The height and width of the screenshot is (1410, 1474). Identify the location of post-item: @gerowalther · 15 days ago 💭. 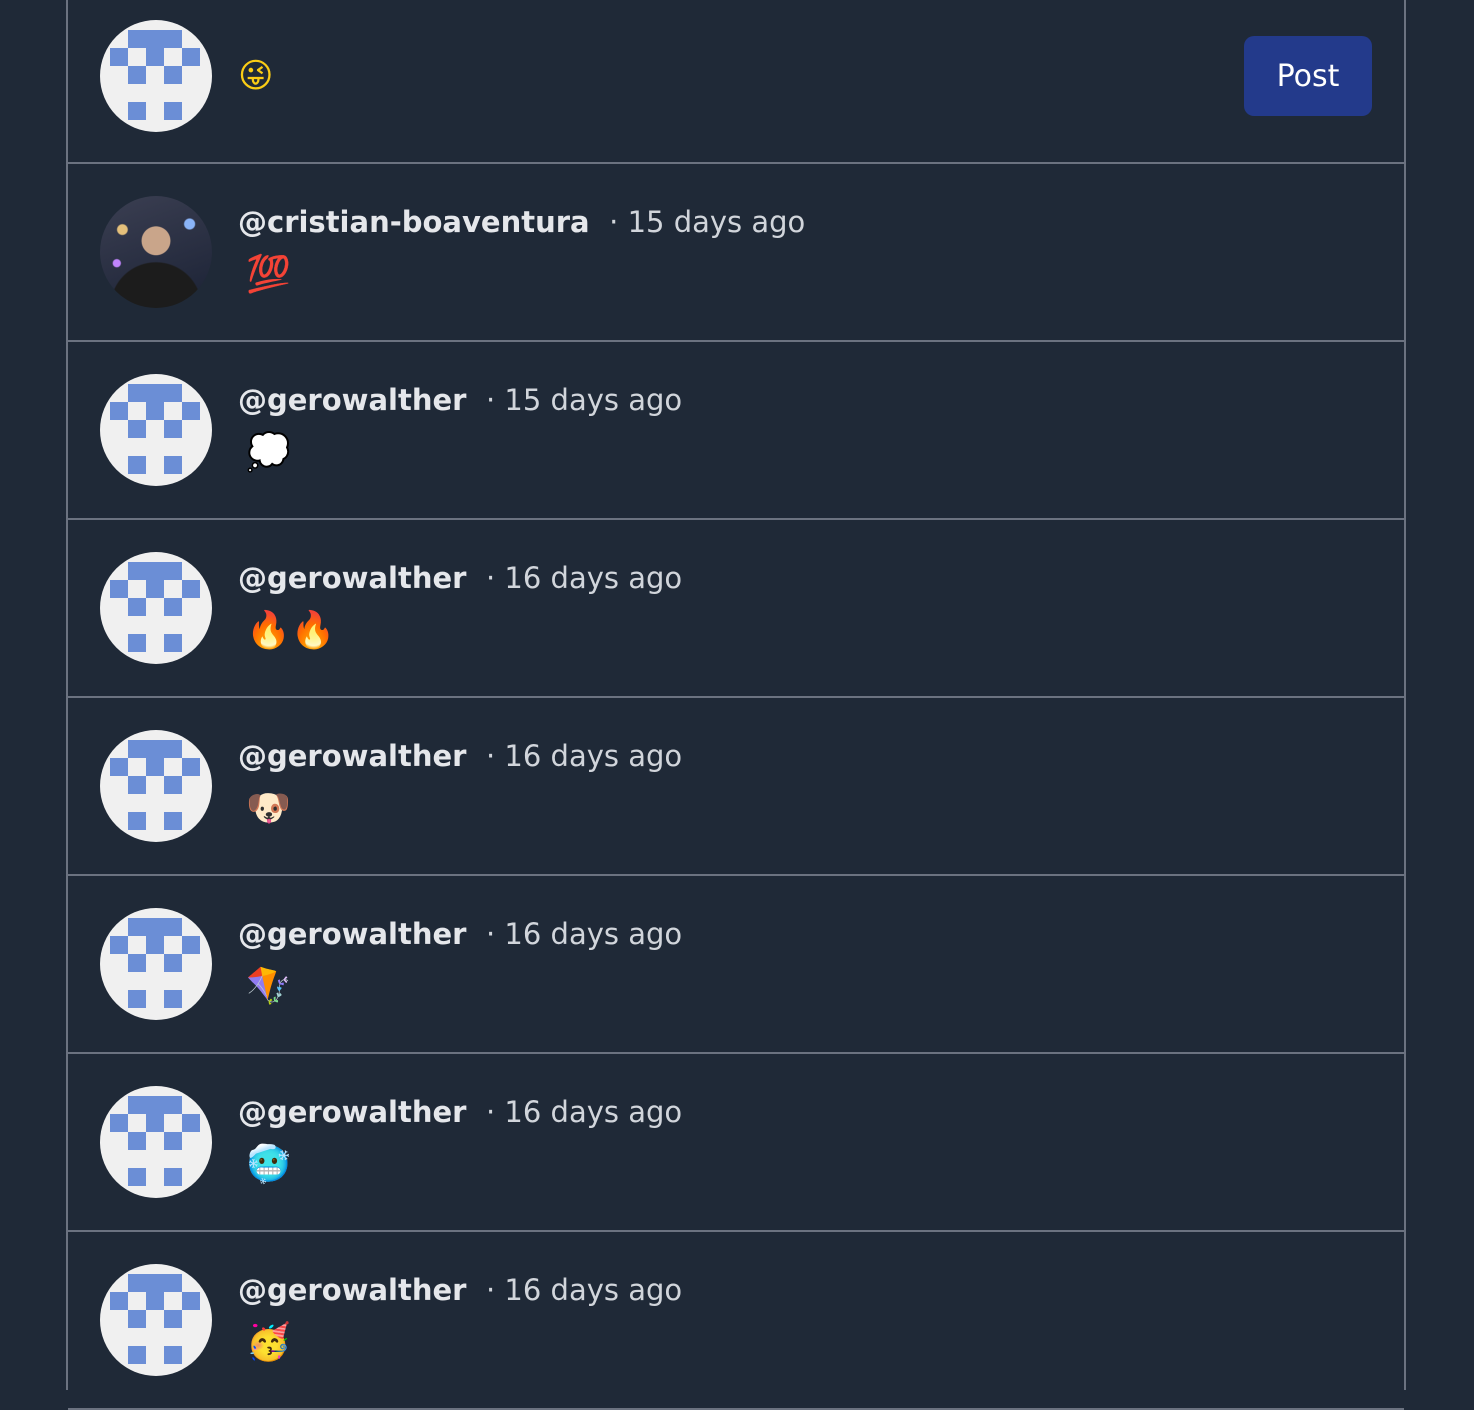
(736, 431).